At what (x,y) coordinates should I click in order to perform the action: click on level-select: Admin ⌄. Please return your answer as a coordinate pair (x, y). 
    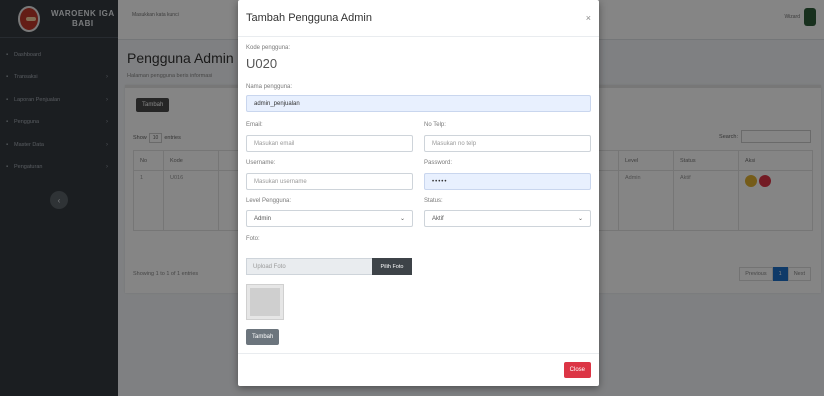
    Looking at the image, I should click on (329, 218).